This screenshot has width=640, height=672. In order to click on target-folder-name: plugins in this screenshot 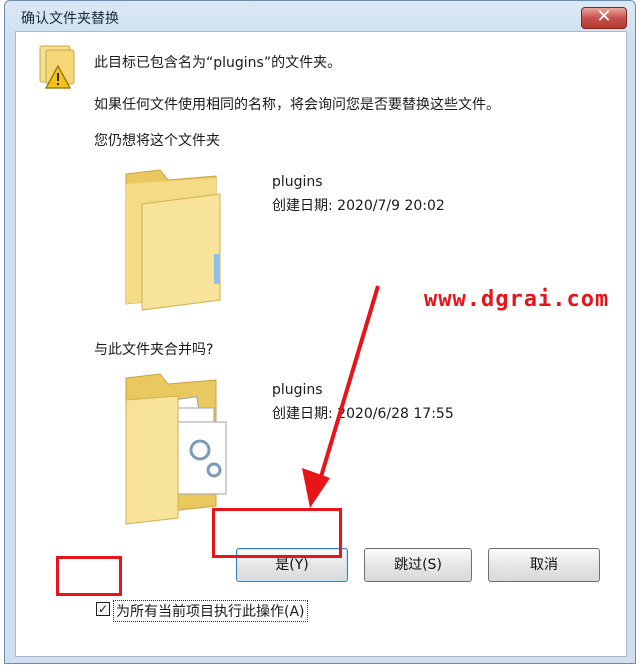, I will do `click(297, 182)`.